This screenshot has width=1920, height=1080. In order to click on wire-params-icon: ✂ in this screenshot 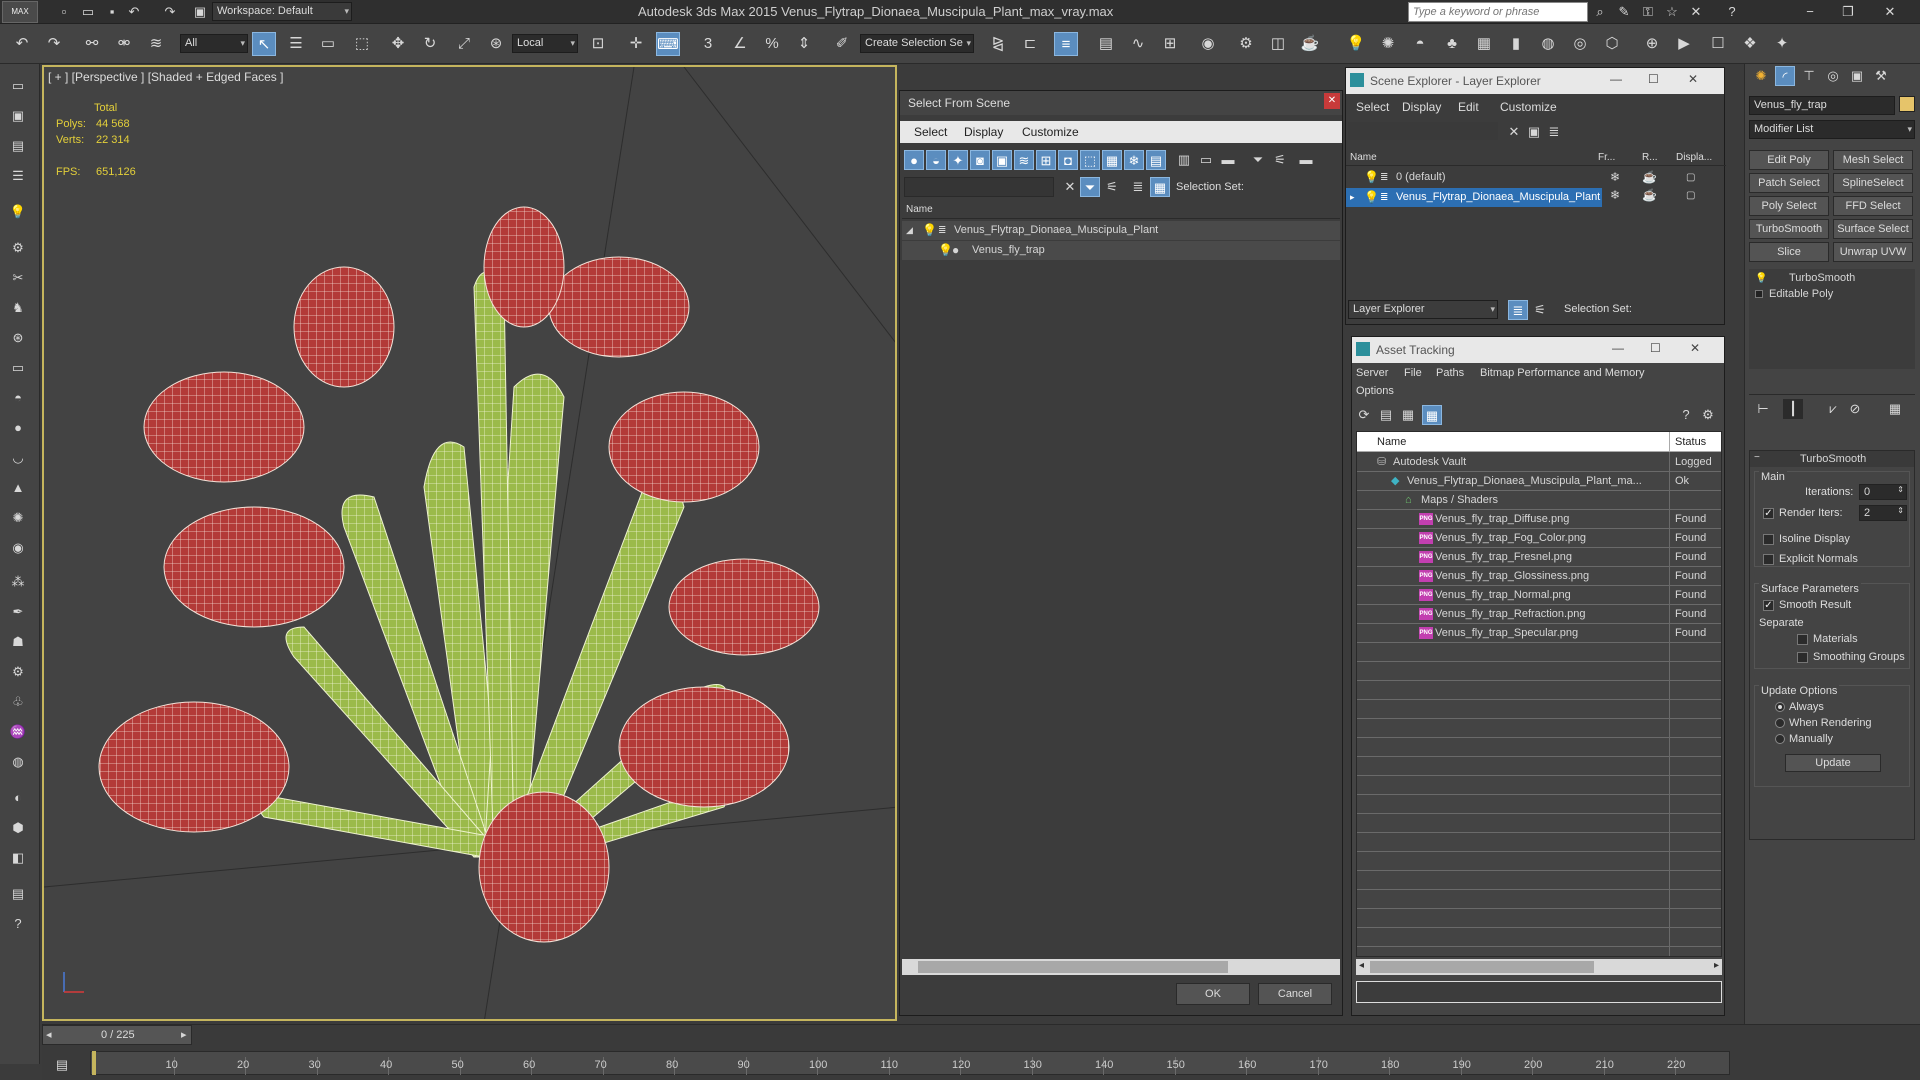, I will do `click(18, 278)`.